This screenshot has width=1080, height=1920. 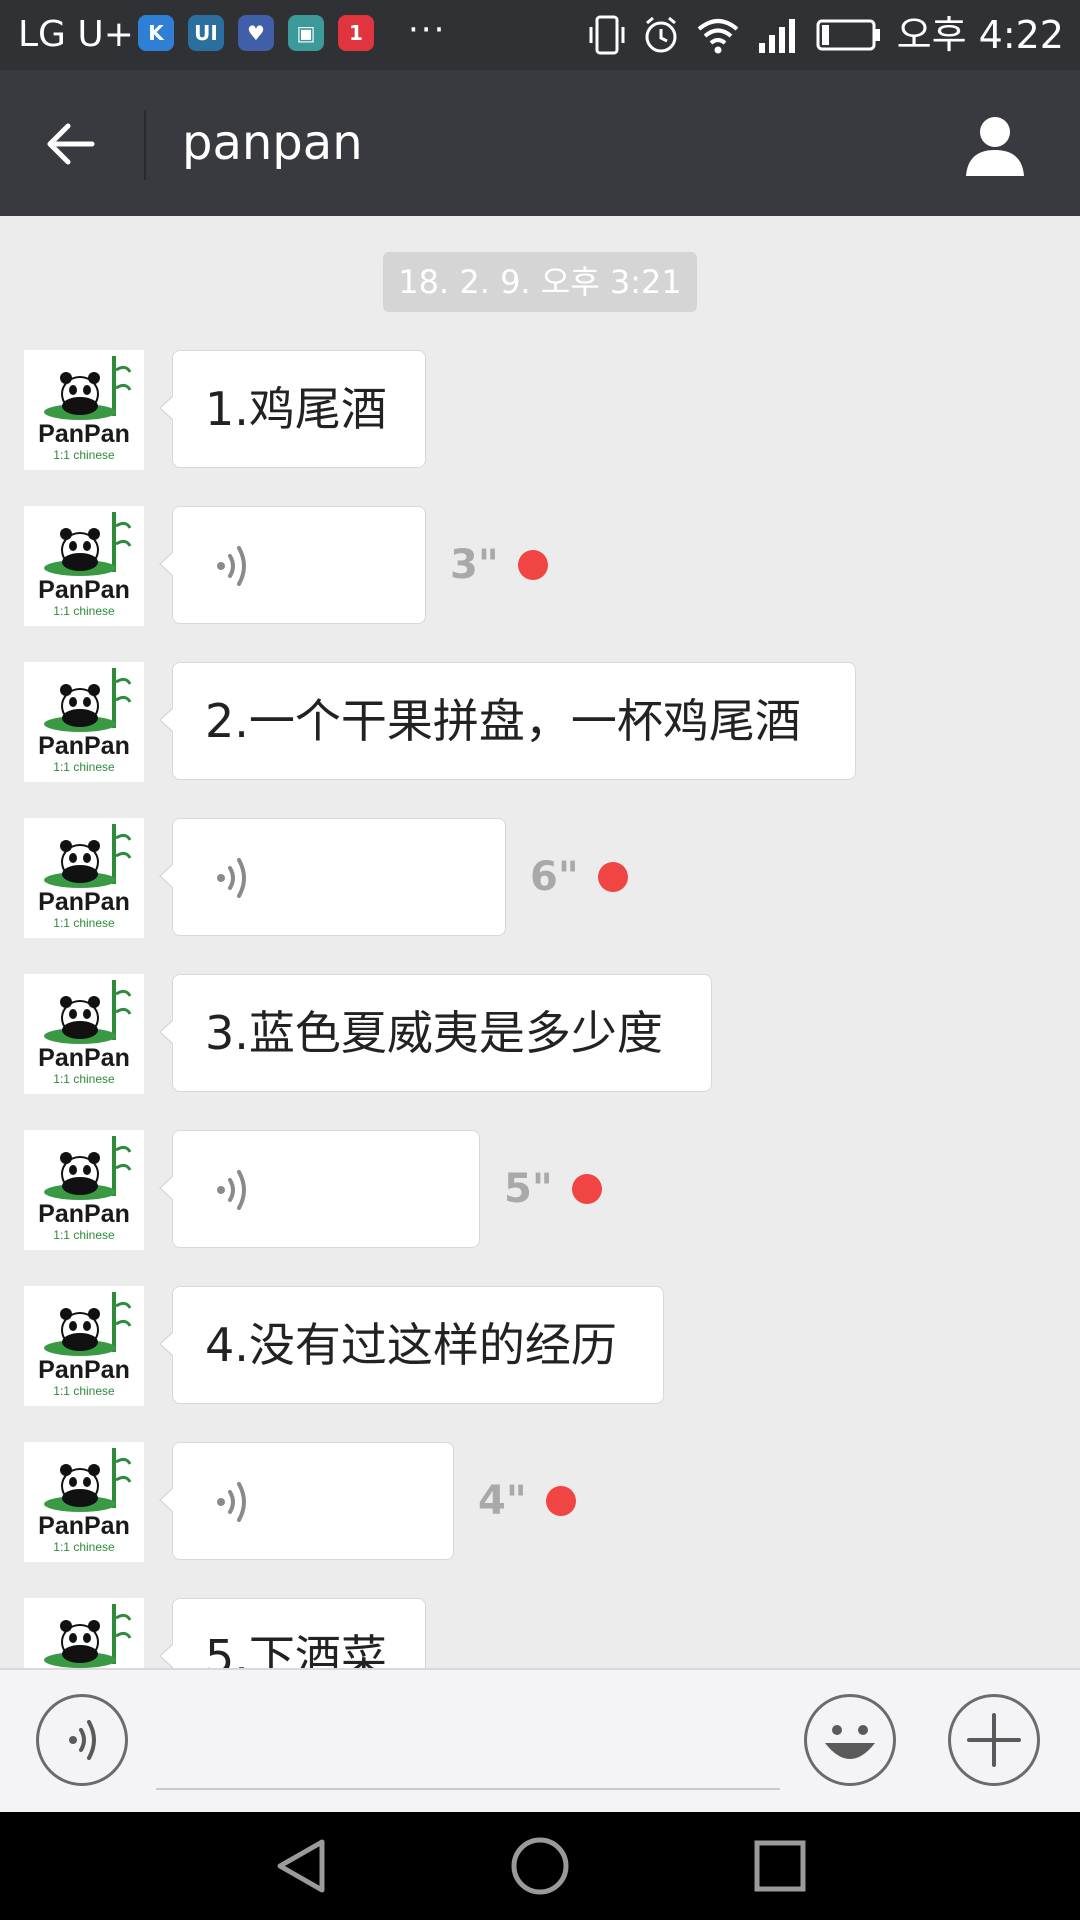 I want to click on voice-message: PanPan 1:1 chinese 3", so click(x=544, y=566).